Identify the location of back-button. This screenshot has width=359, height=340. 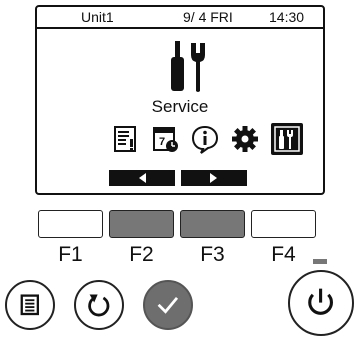
(99, 305).